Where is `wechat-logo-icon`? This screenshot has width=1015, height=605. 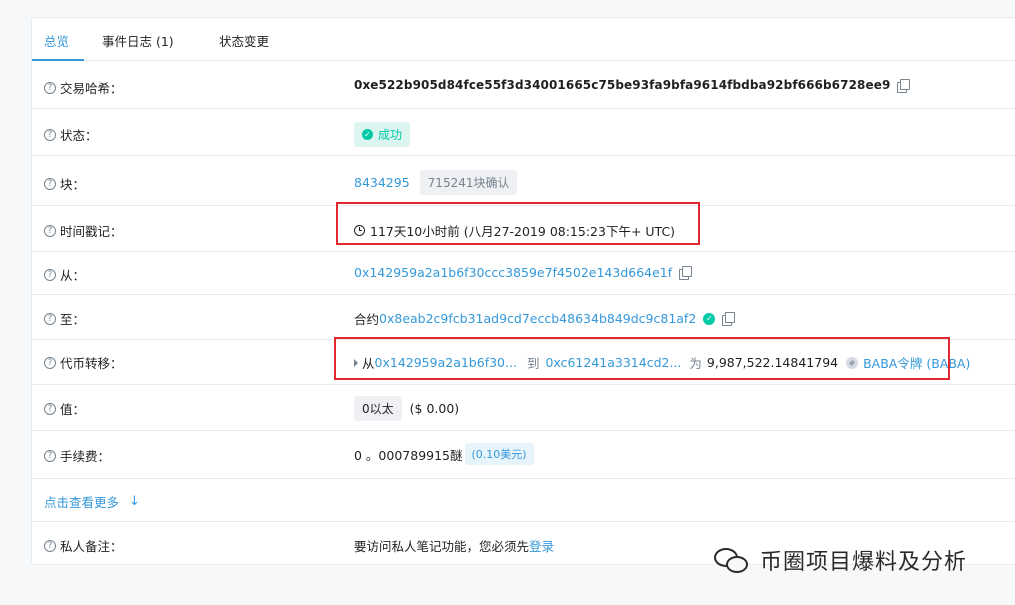 wechat-logo-icon is located at coordinates (732, 560).